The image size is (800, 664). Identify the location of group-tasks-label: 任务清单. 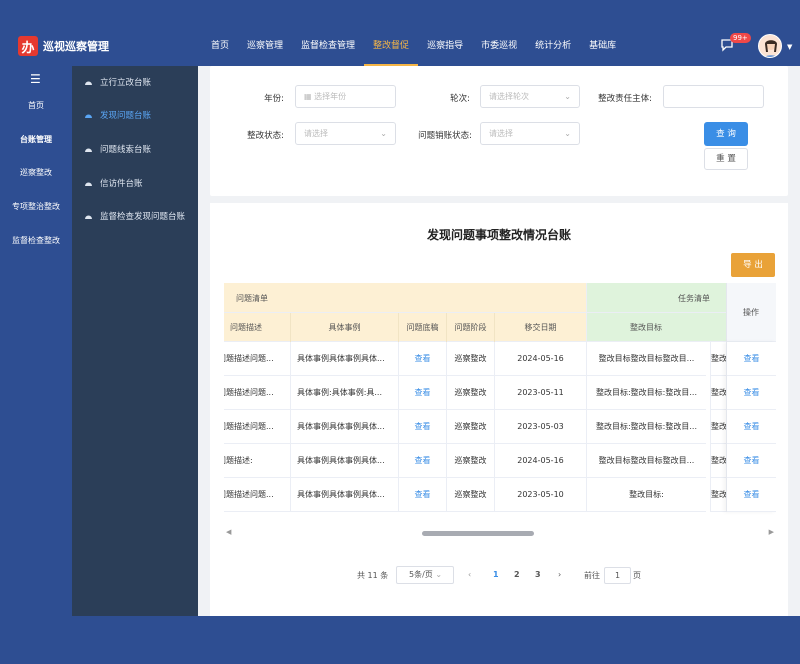
(694, 298).